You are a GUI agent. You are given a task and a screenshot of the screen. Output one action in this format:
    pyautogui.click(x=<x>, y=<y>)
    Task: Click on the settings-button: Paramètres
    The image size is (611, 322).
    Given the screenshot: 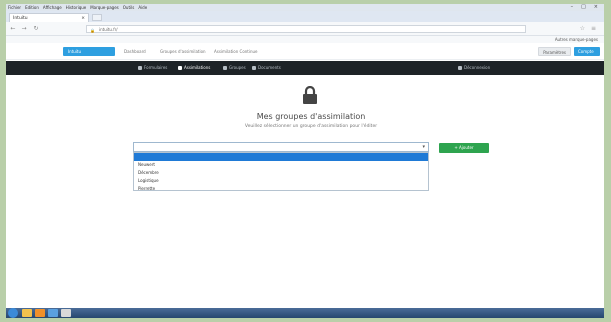 What is the action you would take?
    pyautogui.click(x=554, y=51)
    